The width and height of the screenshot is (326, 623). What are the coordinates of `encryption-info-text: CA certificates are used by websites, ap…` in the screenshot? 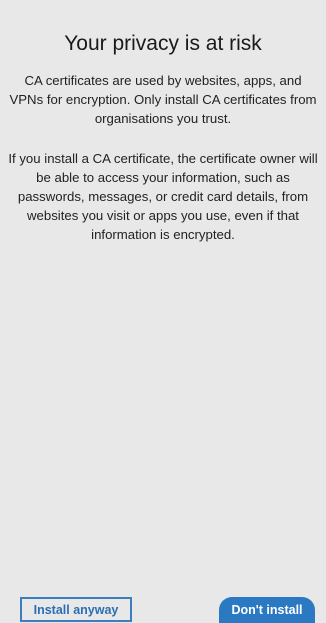 It's located at (163, 99).